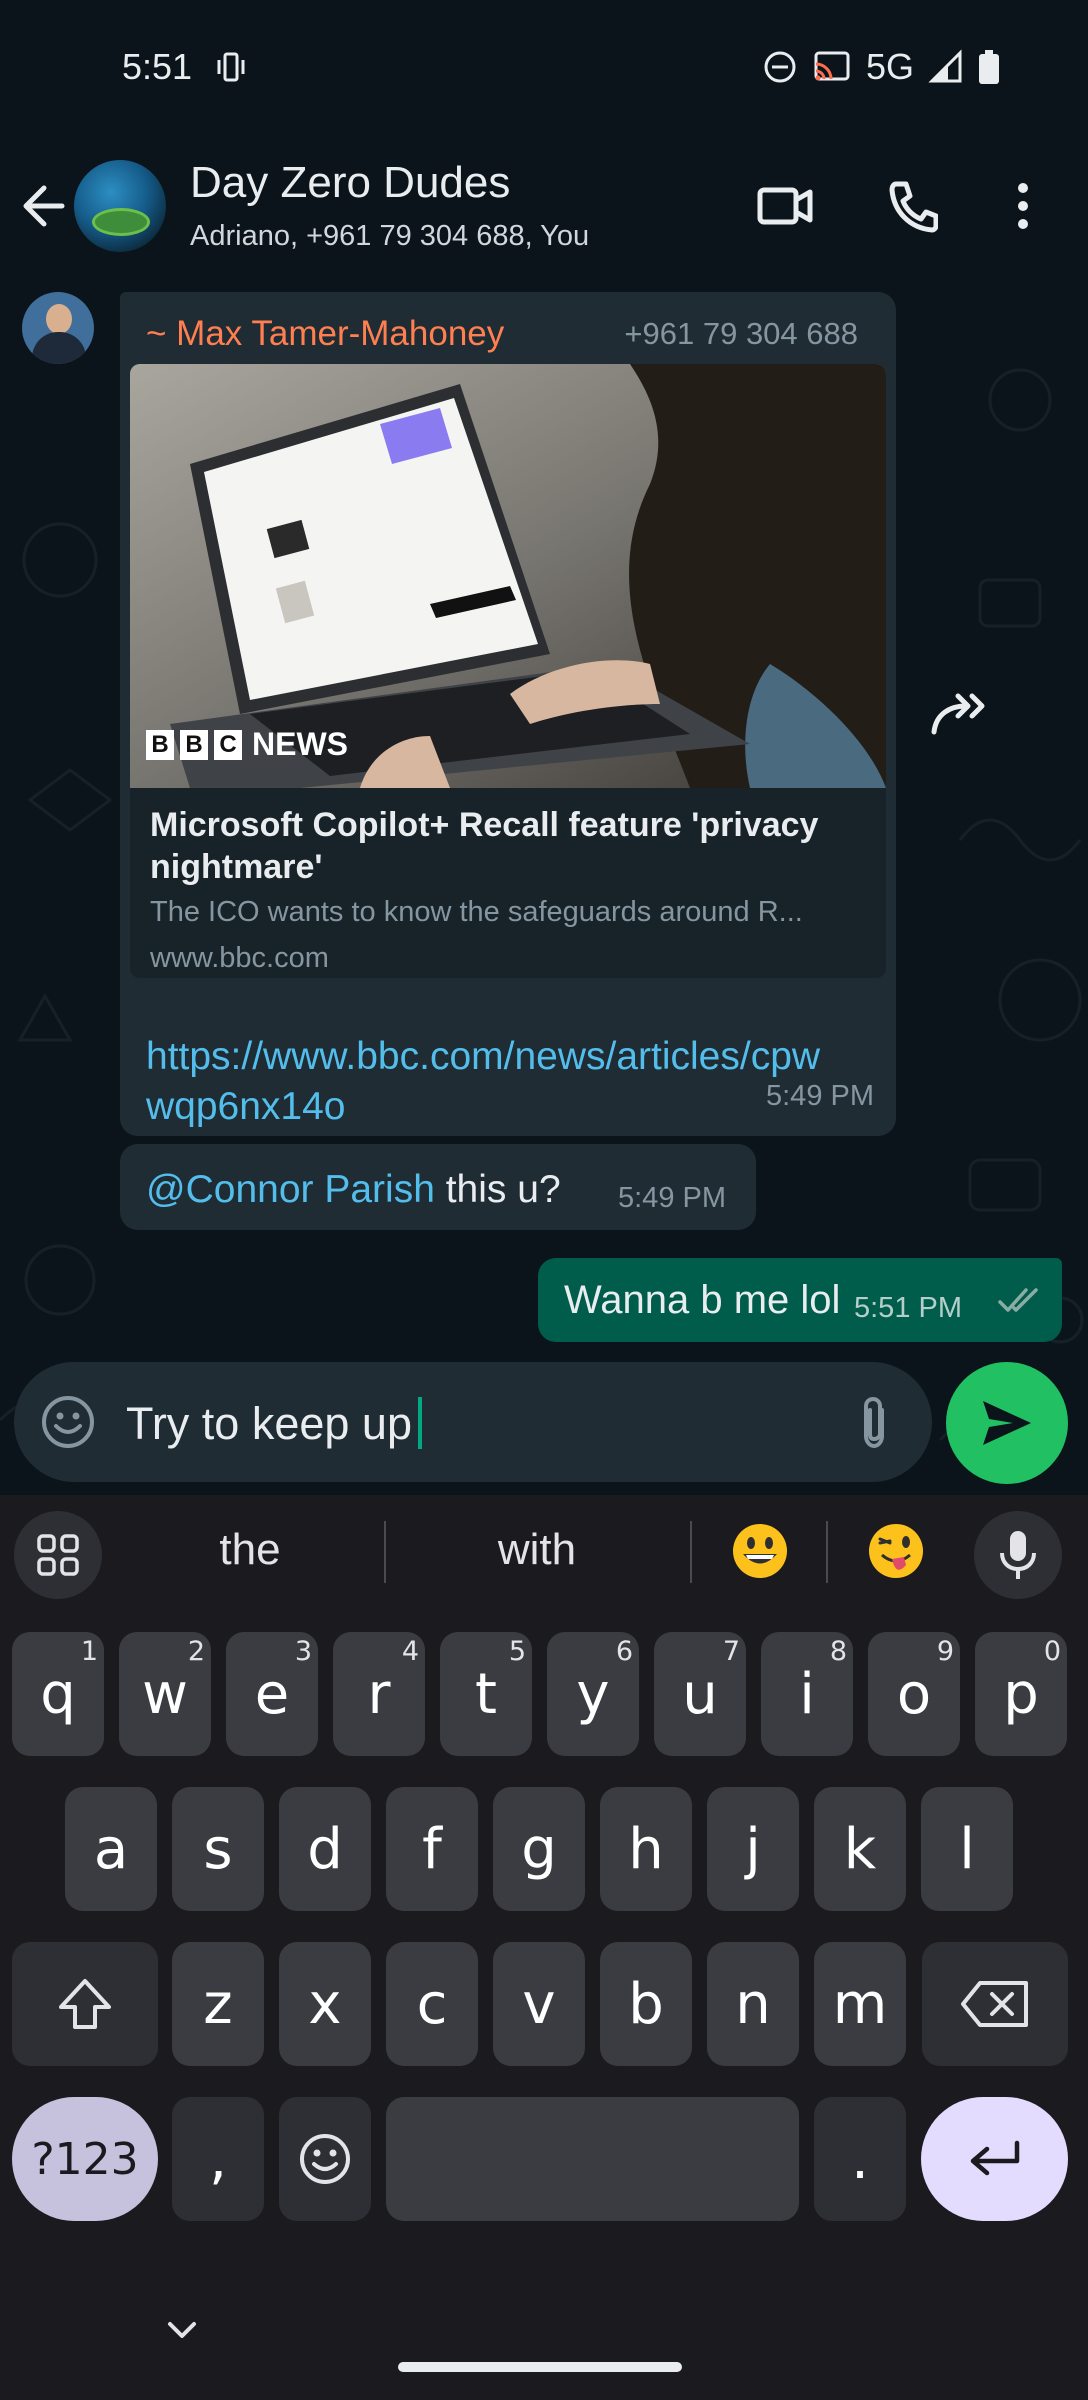 The image size is (1088, 2400). Describe the element at coordinates (912, 206) in the screenshot. I see `phone-icon` at that location.